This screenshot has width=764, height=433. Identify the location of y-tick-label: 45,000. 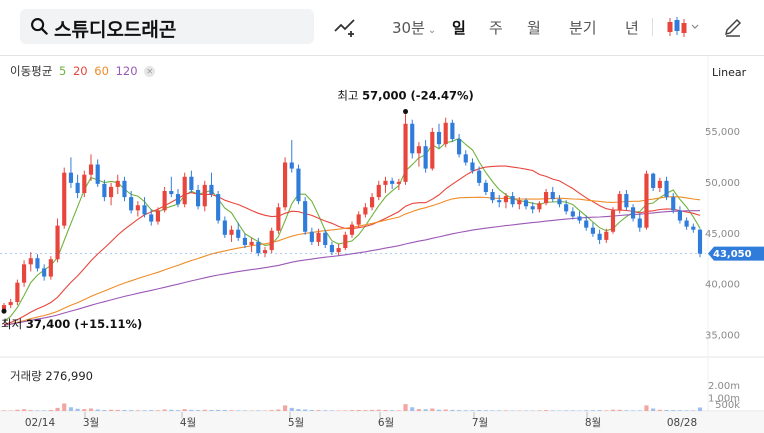
(722, 234).